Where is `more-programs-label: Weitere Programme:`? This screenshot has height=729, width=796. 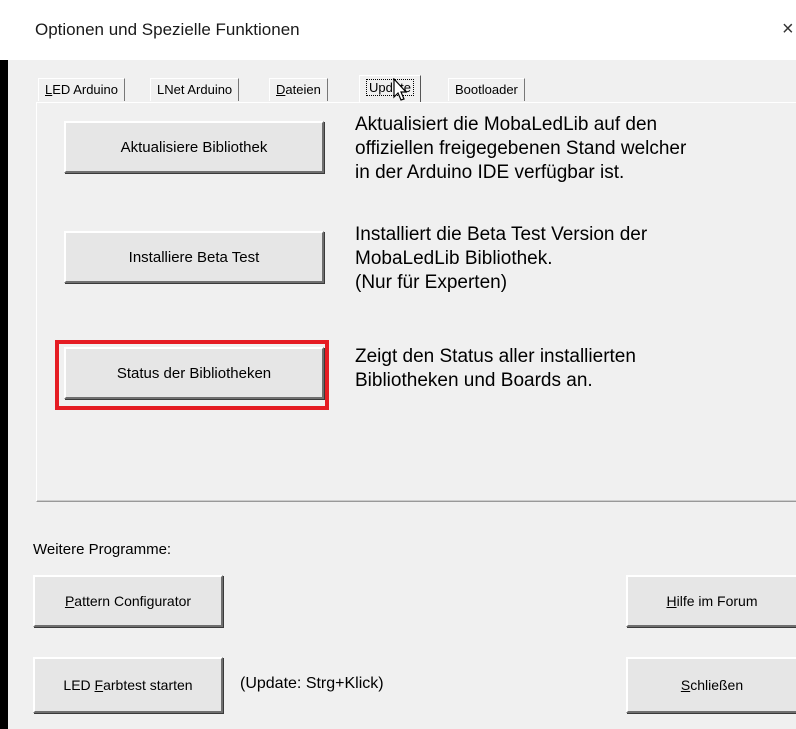 more-programs-label: Weitere Programme: is located at coordinates (102, 549).